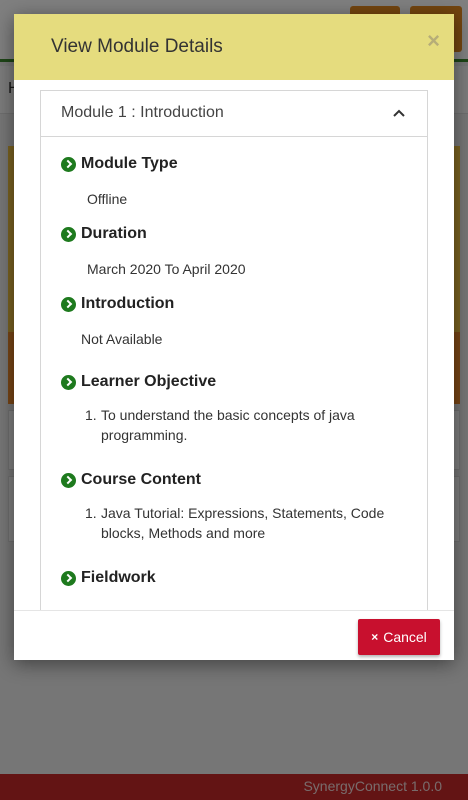  What do you see at coordinates (234, 114) in the screenshot?
I see `accordion-header: Module 1 : Introduction` at bounding box center [234, 114].